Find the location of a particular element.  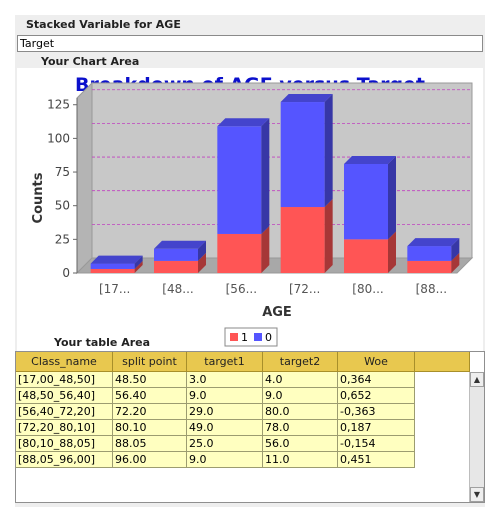

column-header-split-point: split point is located at coordinates (150, 362).